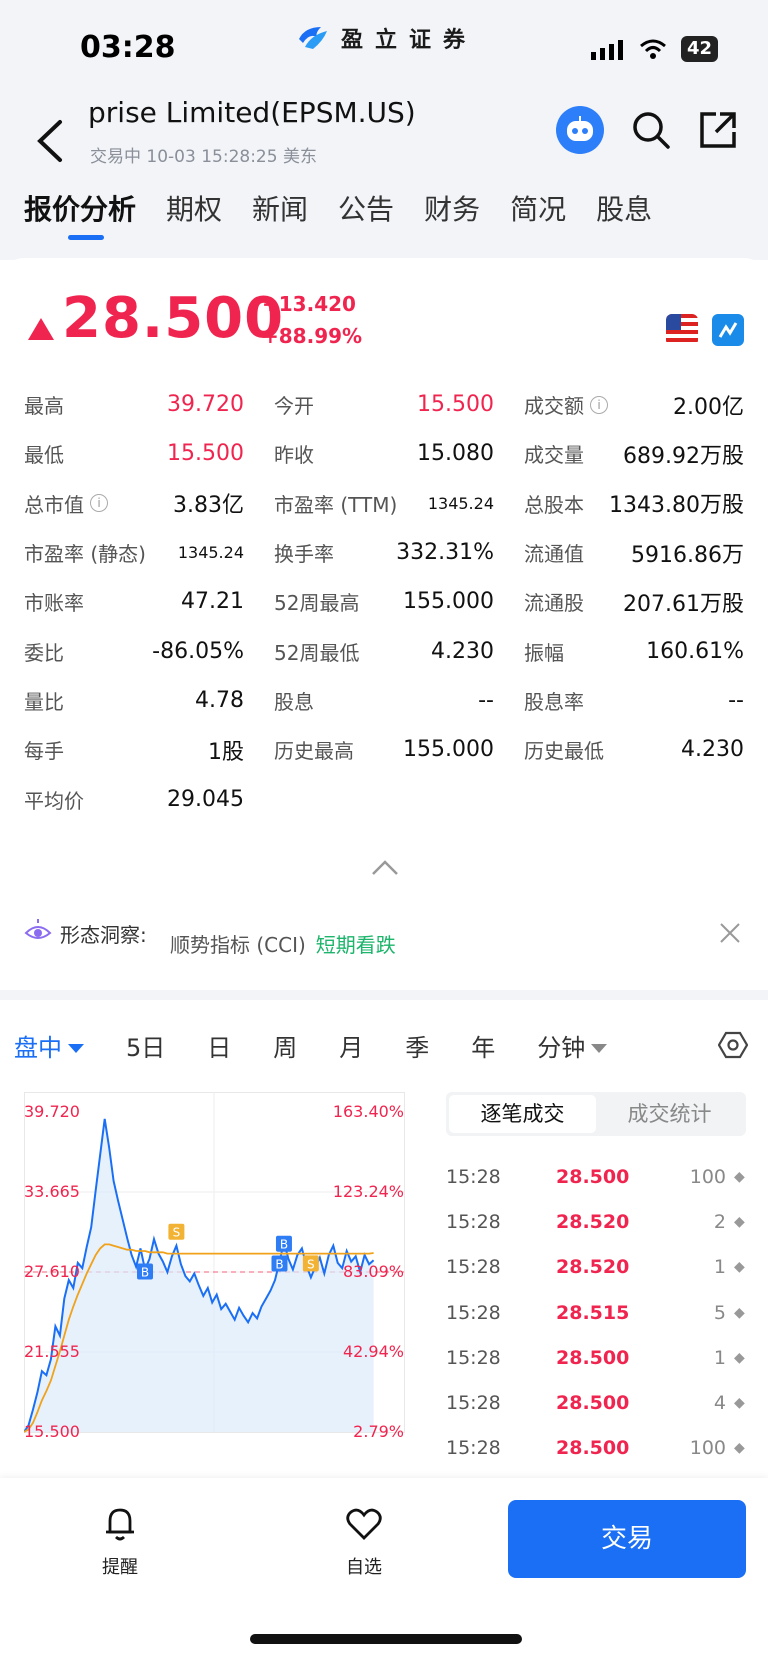 The height and width of the screenshot is (1664, 768). Describe the element at coordinates (452, 208) in the screenshot. I see `tab-financials: 财务` at that location.